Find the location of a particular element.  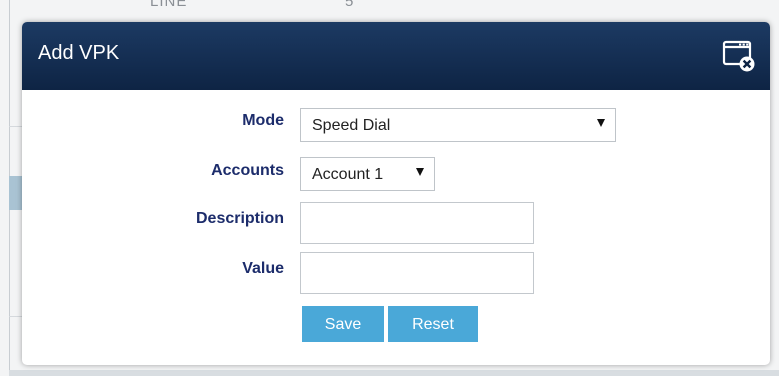

window-close-icon is located at coordinates (738, 56).